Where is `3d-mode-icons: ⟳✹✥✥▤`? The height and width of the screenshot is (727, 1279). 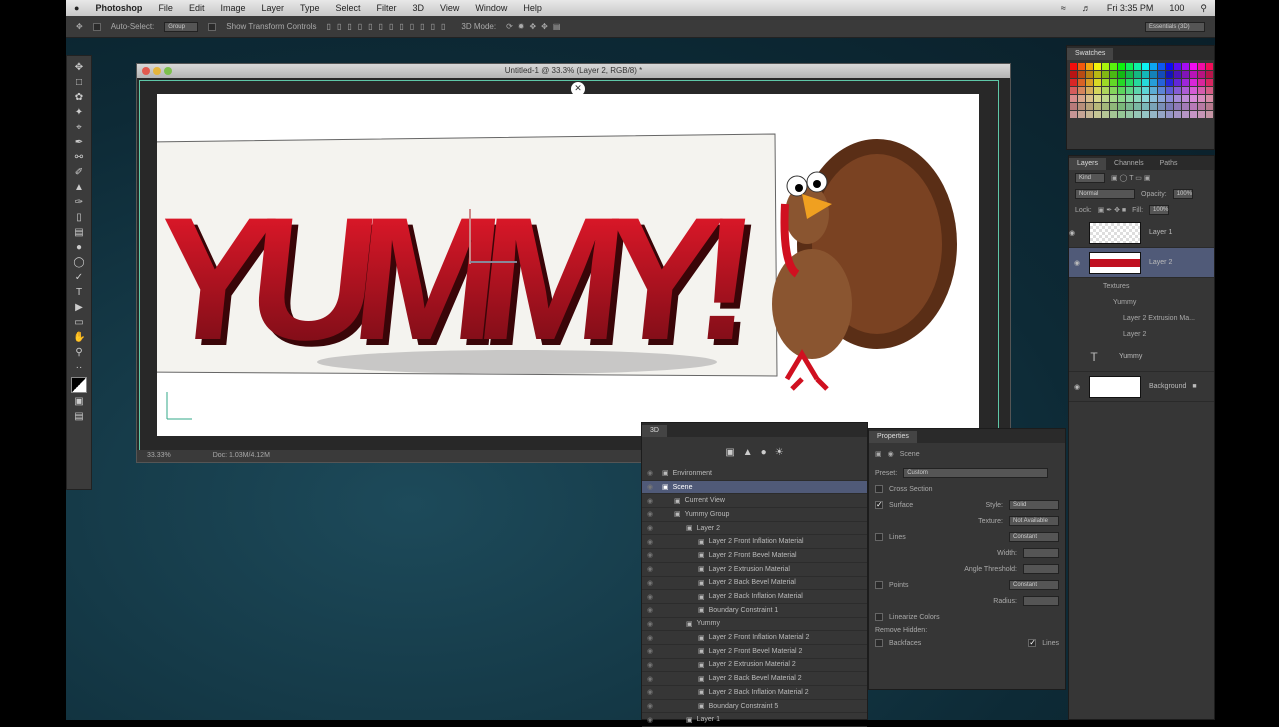 3d-mode-icons: ⟳✹✥✥▤ is located at coordinates (535, 26).